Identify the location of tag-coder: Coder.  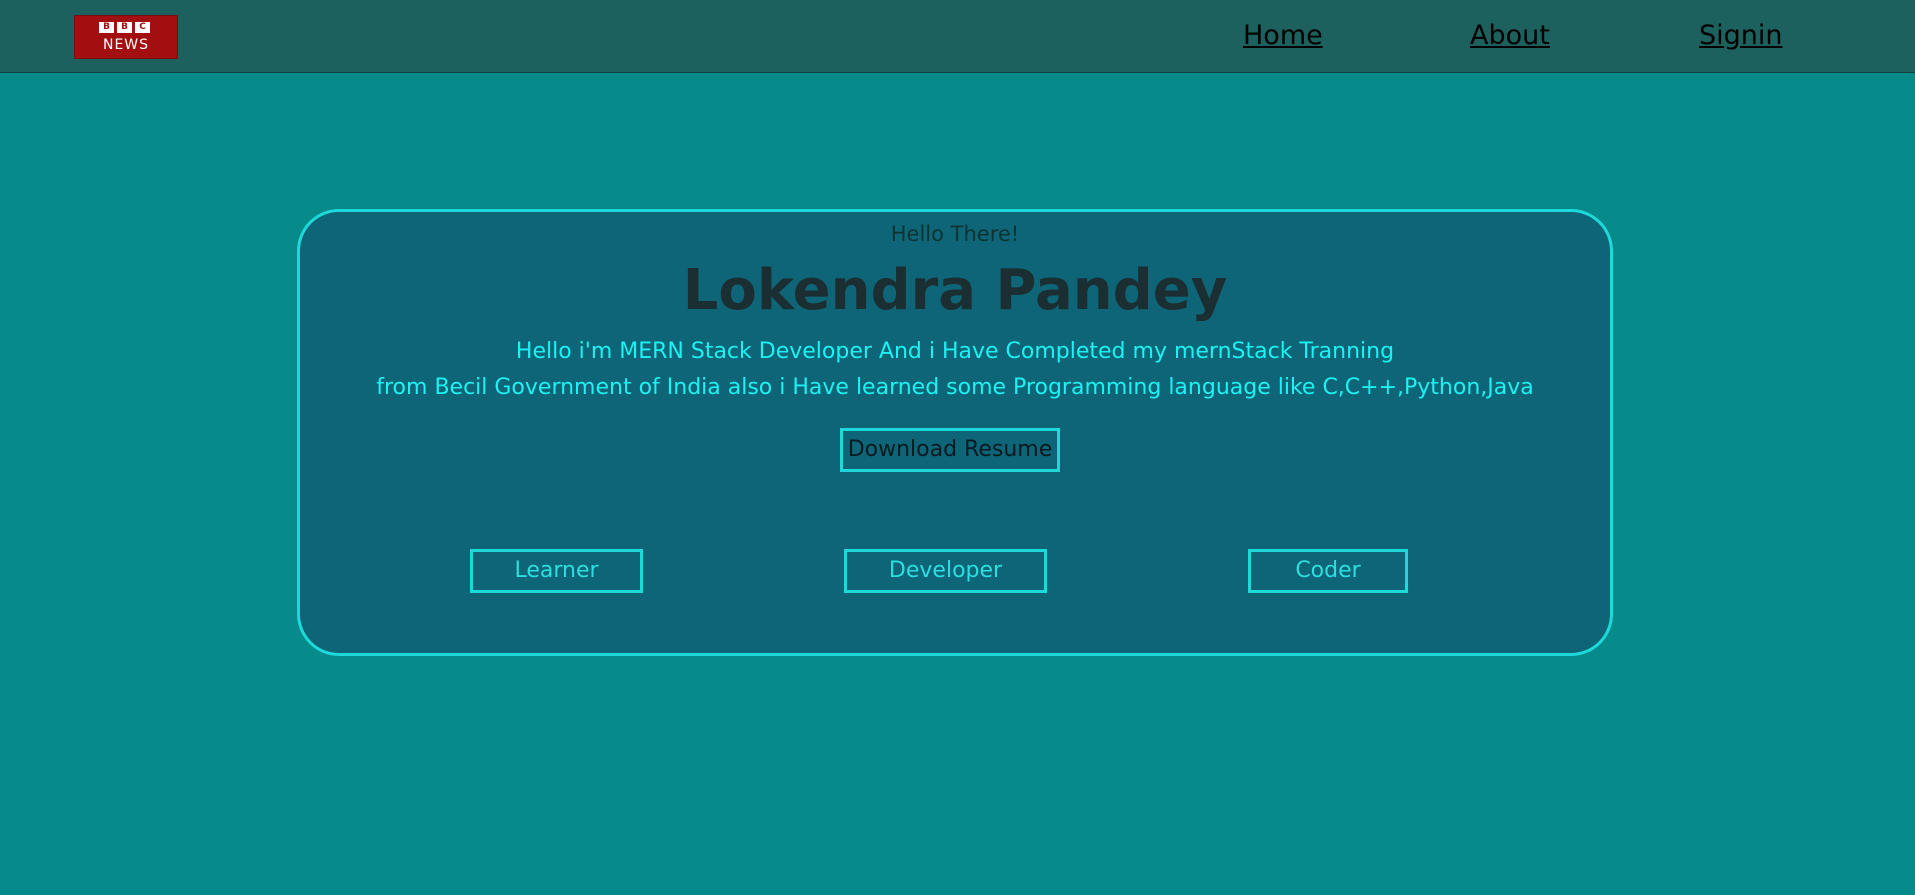
(1328, 571).